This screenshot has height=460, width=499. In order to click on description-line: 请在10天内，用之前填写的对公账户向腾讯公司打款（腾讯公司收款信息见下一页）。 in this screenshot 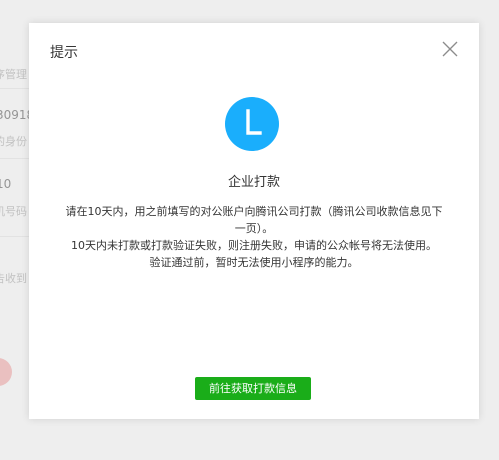, I will do `click(254, 220)`.